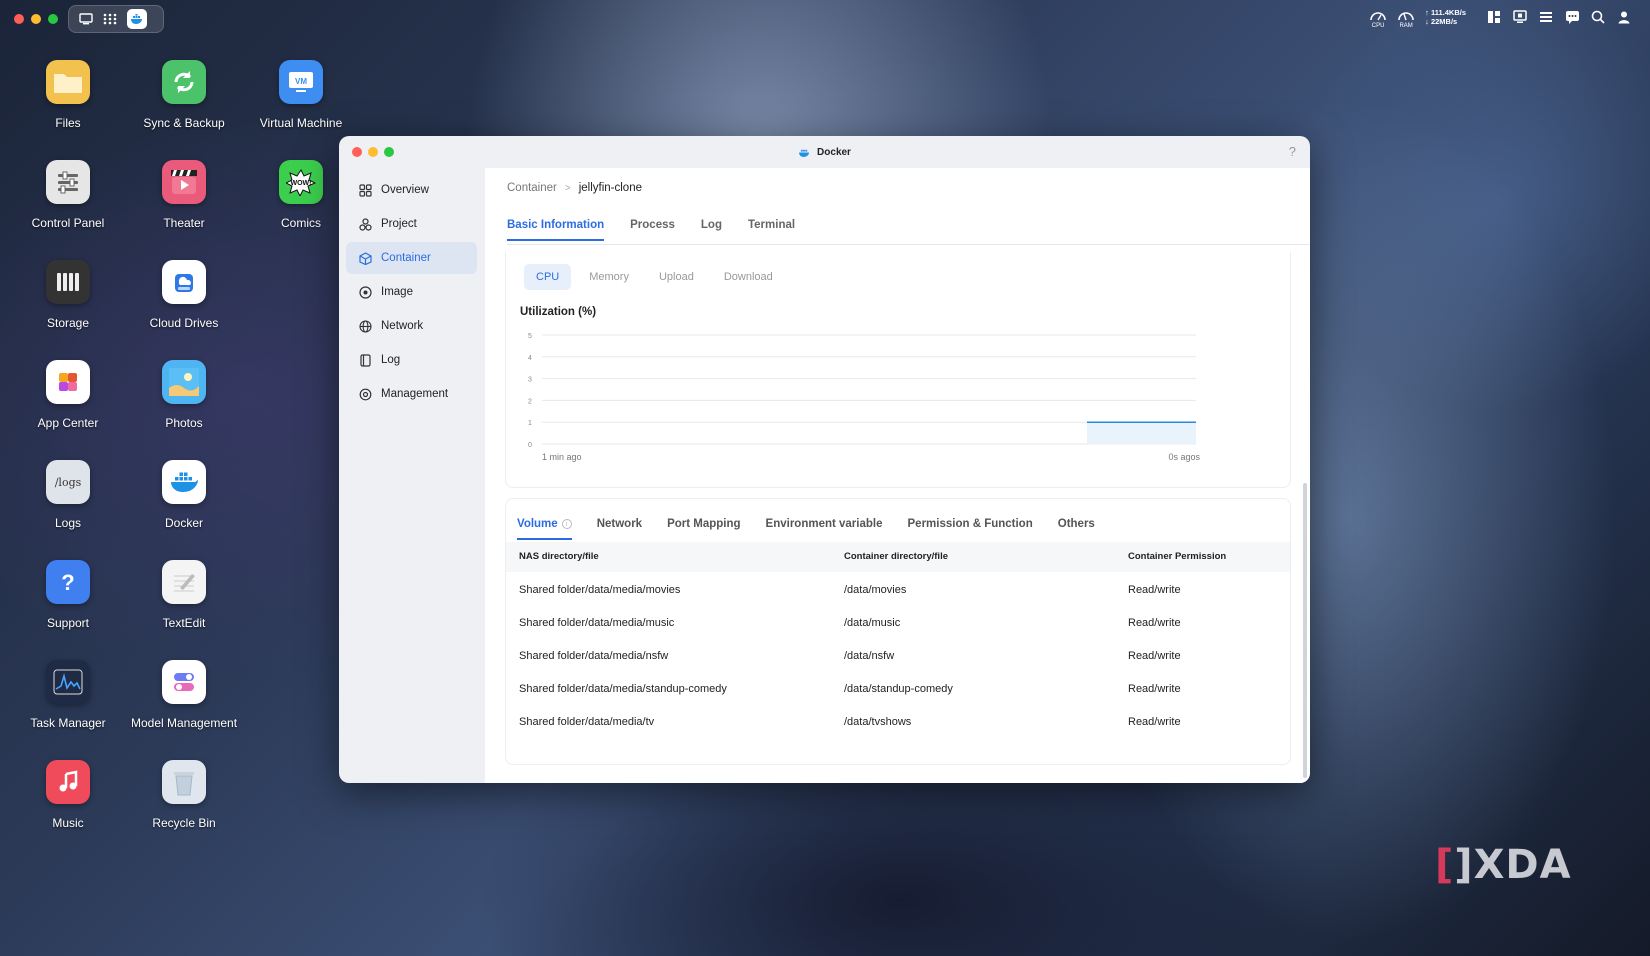 The height and width of the screenshot is (956, 1650). Describe the element at coordinates (411, 360) in the screenshot. I see `sidebar-item-log: Log` at that location.